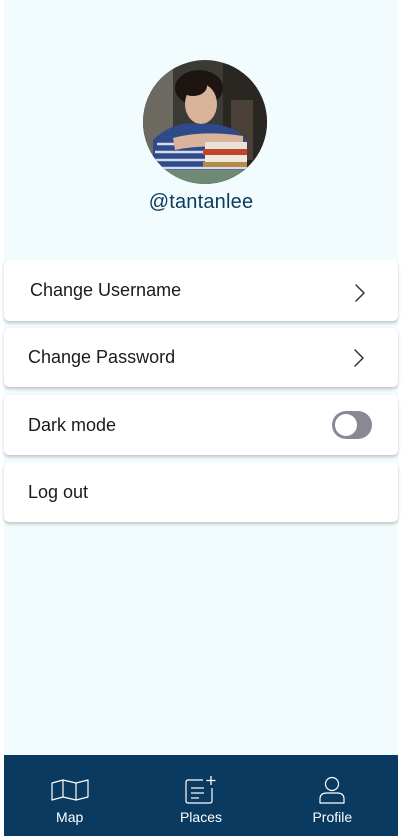 The width and height of the screenshot is (402, 836). Describe the element at coordinates (201, 202) in the screenshot. I see `username-label: @tantanlee` at that location.